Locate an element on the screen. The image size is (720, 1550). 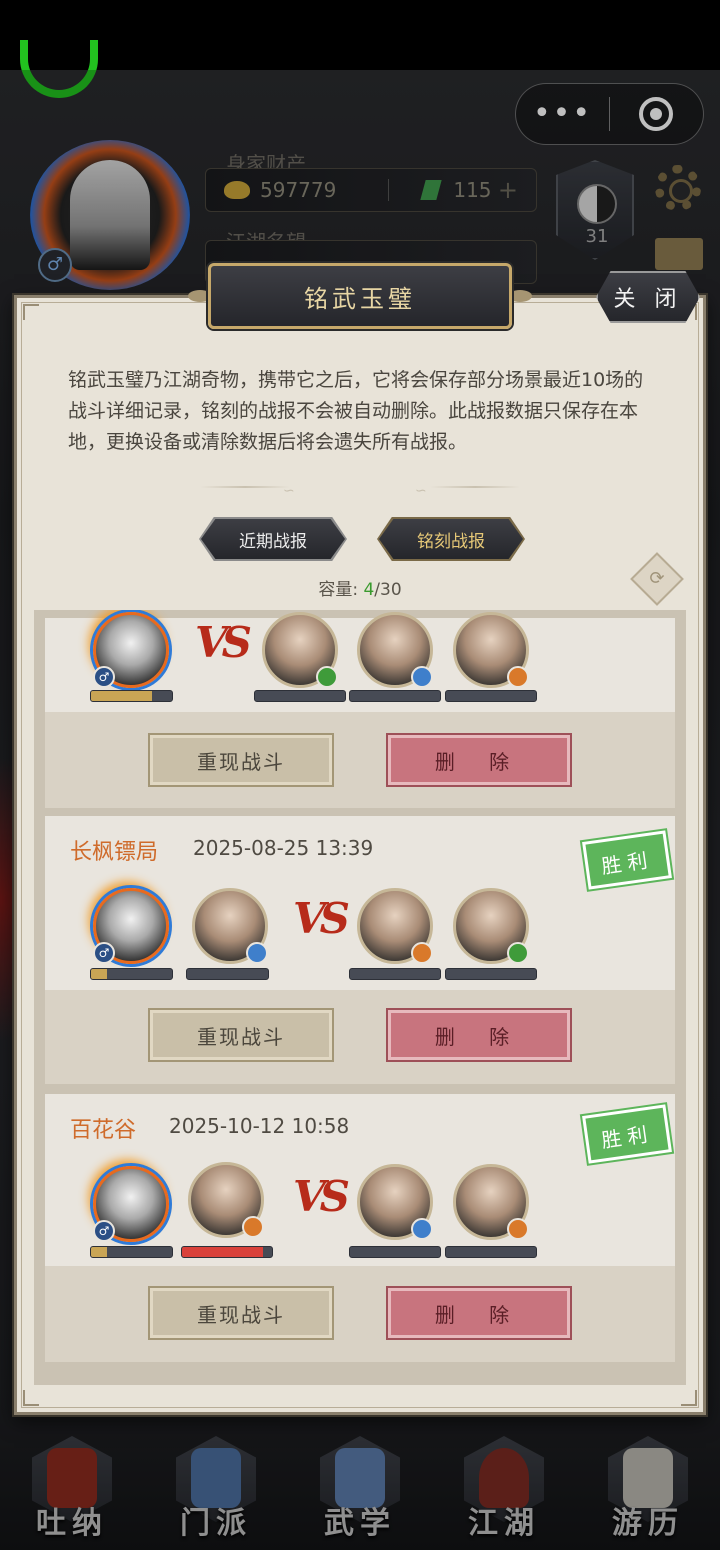
capacity-indicator: 容量: 4/30 is located at coordinates (360, 587).